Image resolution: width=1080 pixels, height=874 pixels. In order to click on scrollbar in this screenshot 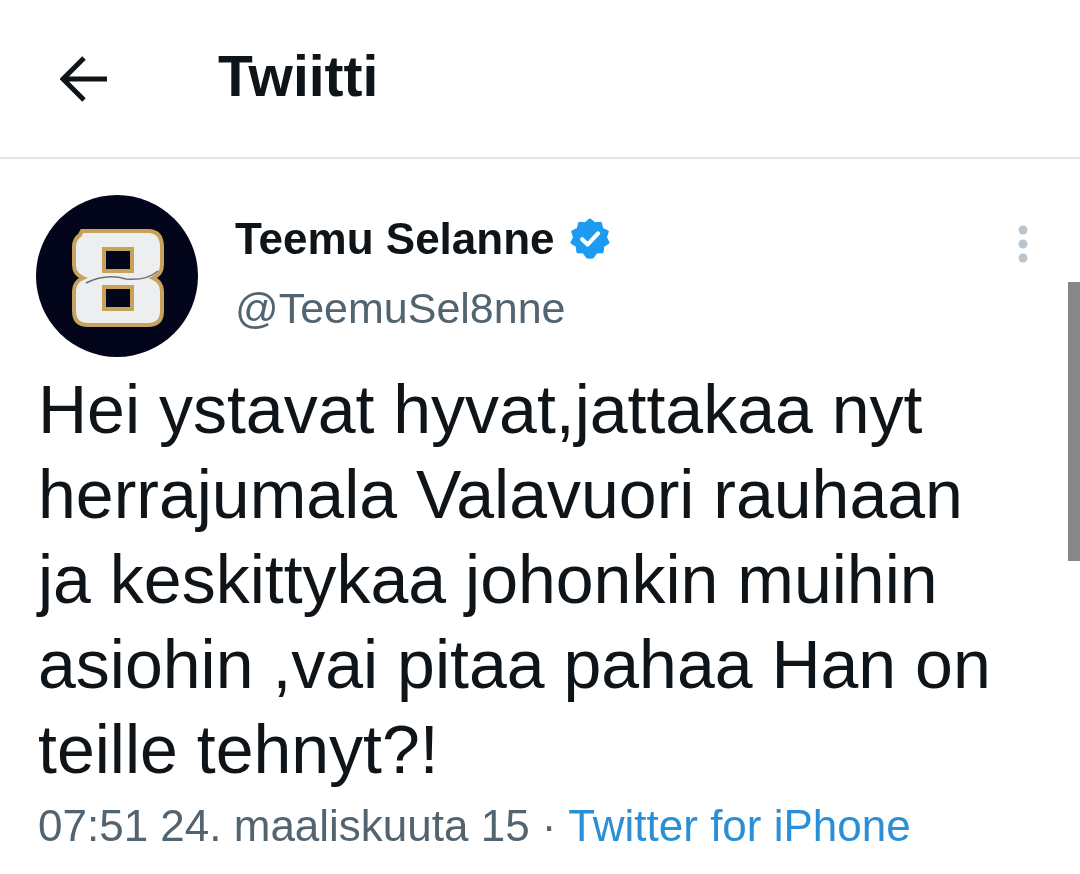, I will do `click(1074, 421)`.